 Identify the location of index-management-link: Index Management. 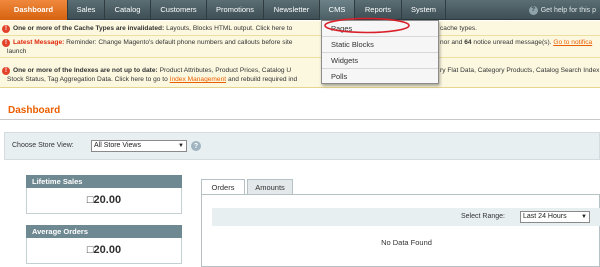
(198, 79).